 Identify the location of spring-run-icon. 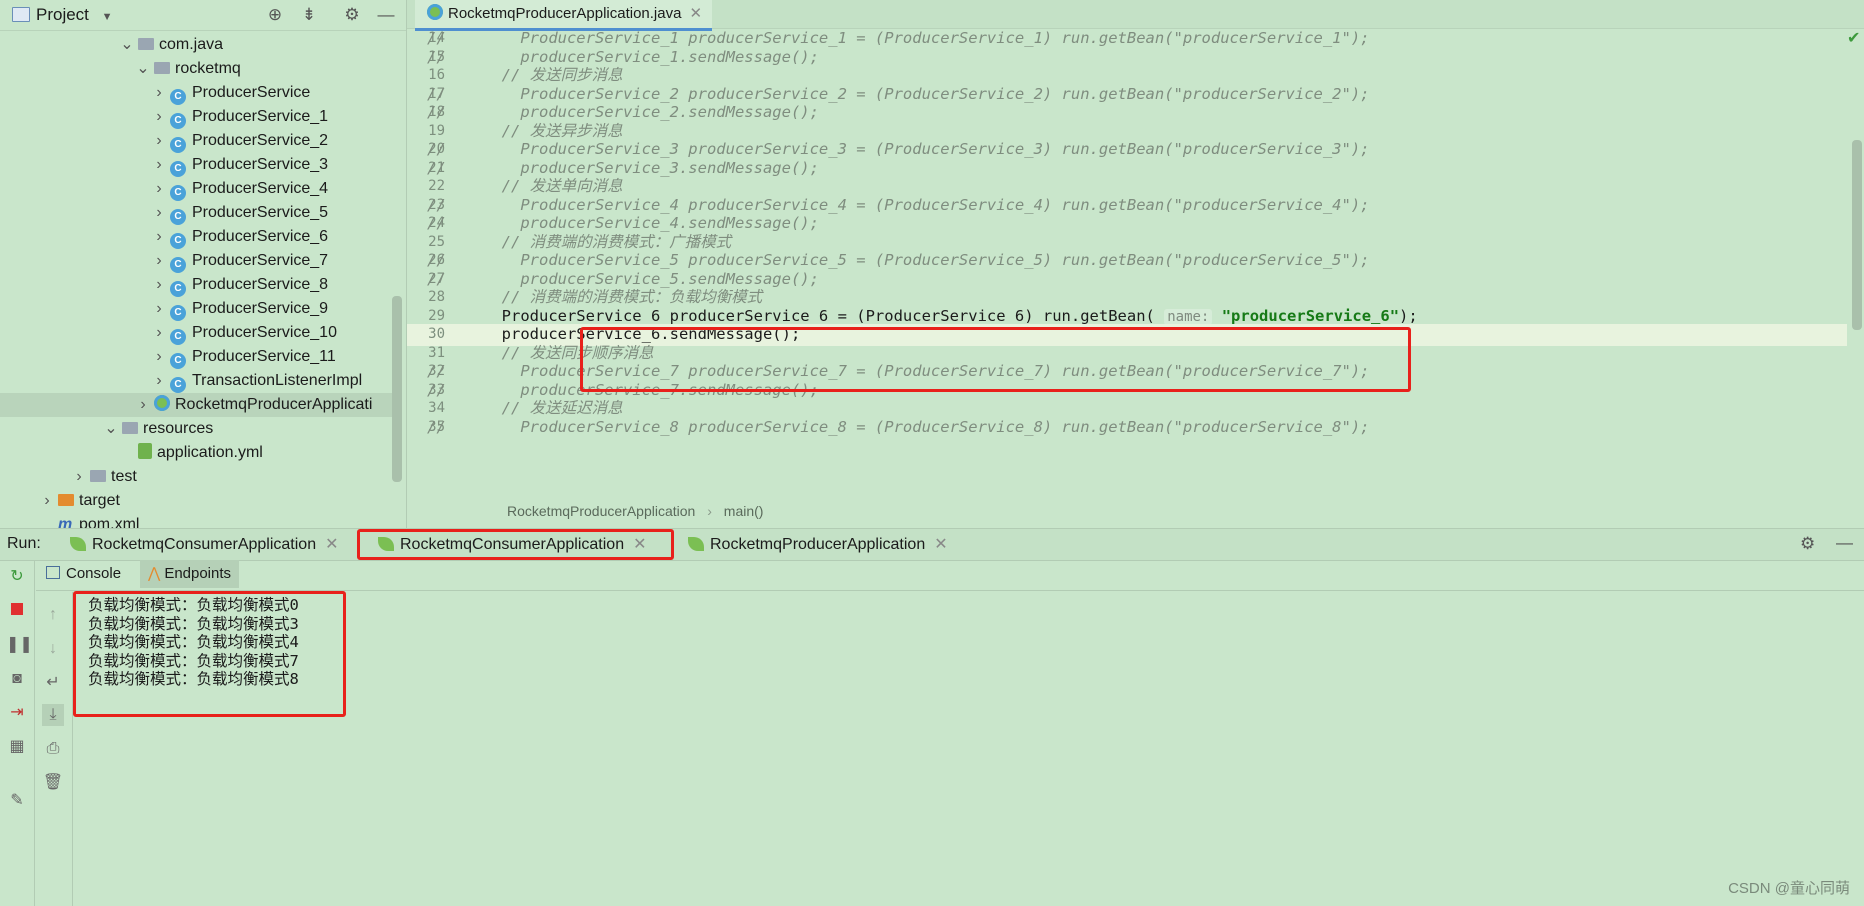
(78, 544).